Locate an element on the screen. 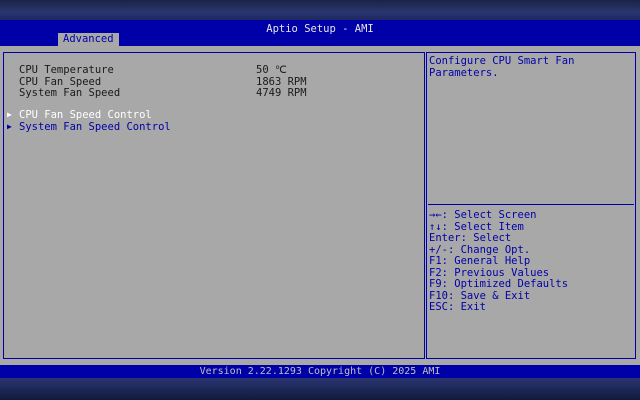 This screenshot has height=400, width=640. key-legend-item: ESC: Exit is located at coordinates (457, 307).